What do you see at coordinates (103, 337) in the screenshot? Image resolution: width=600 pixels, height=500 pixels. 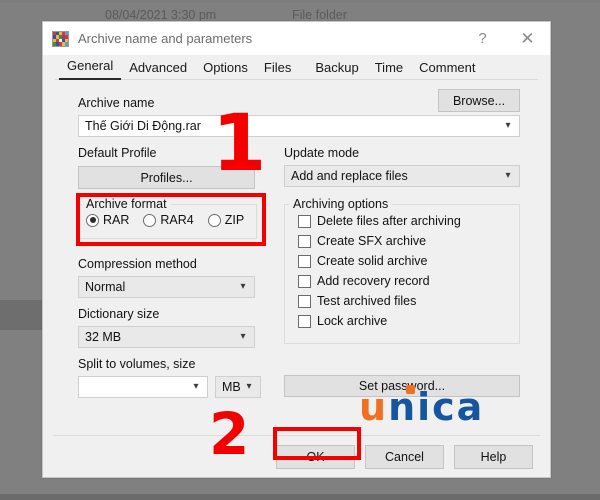 I see `dictionary-size-value: 32 MB` at bounding box center [103, 337].